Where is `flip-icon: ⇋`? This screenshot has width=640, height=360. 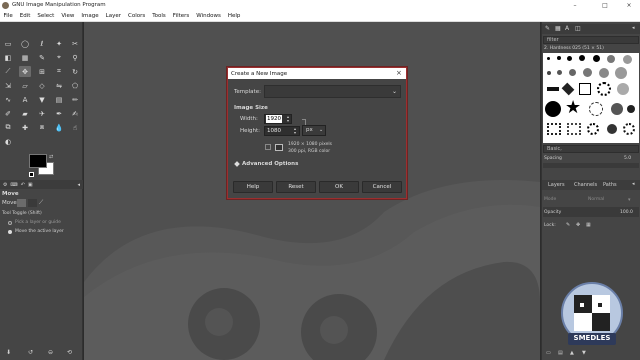 flip-icon: ⇋ is located at coordinates (59, 85).